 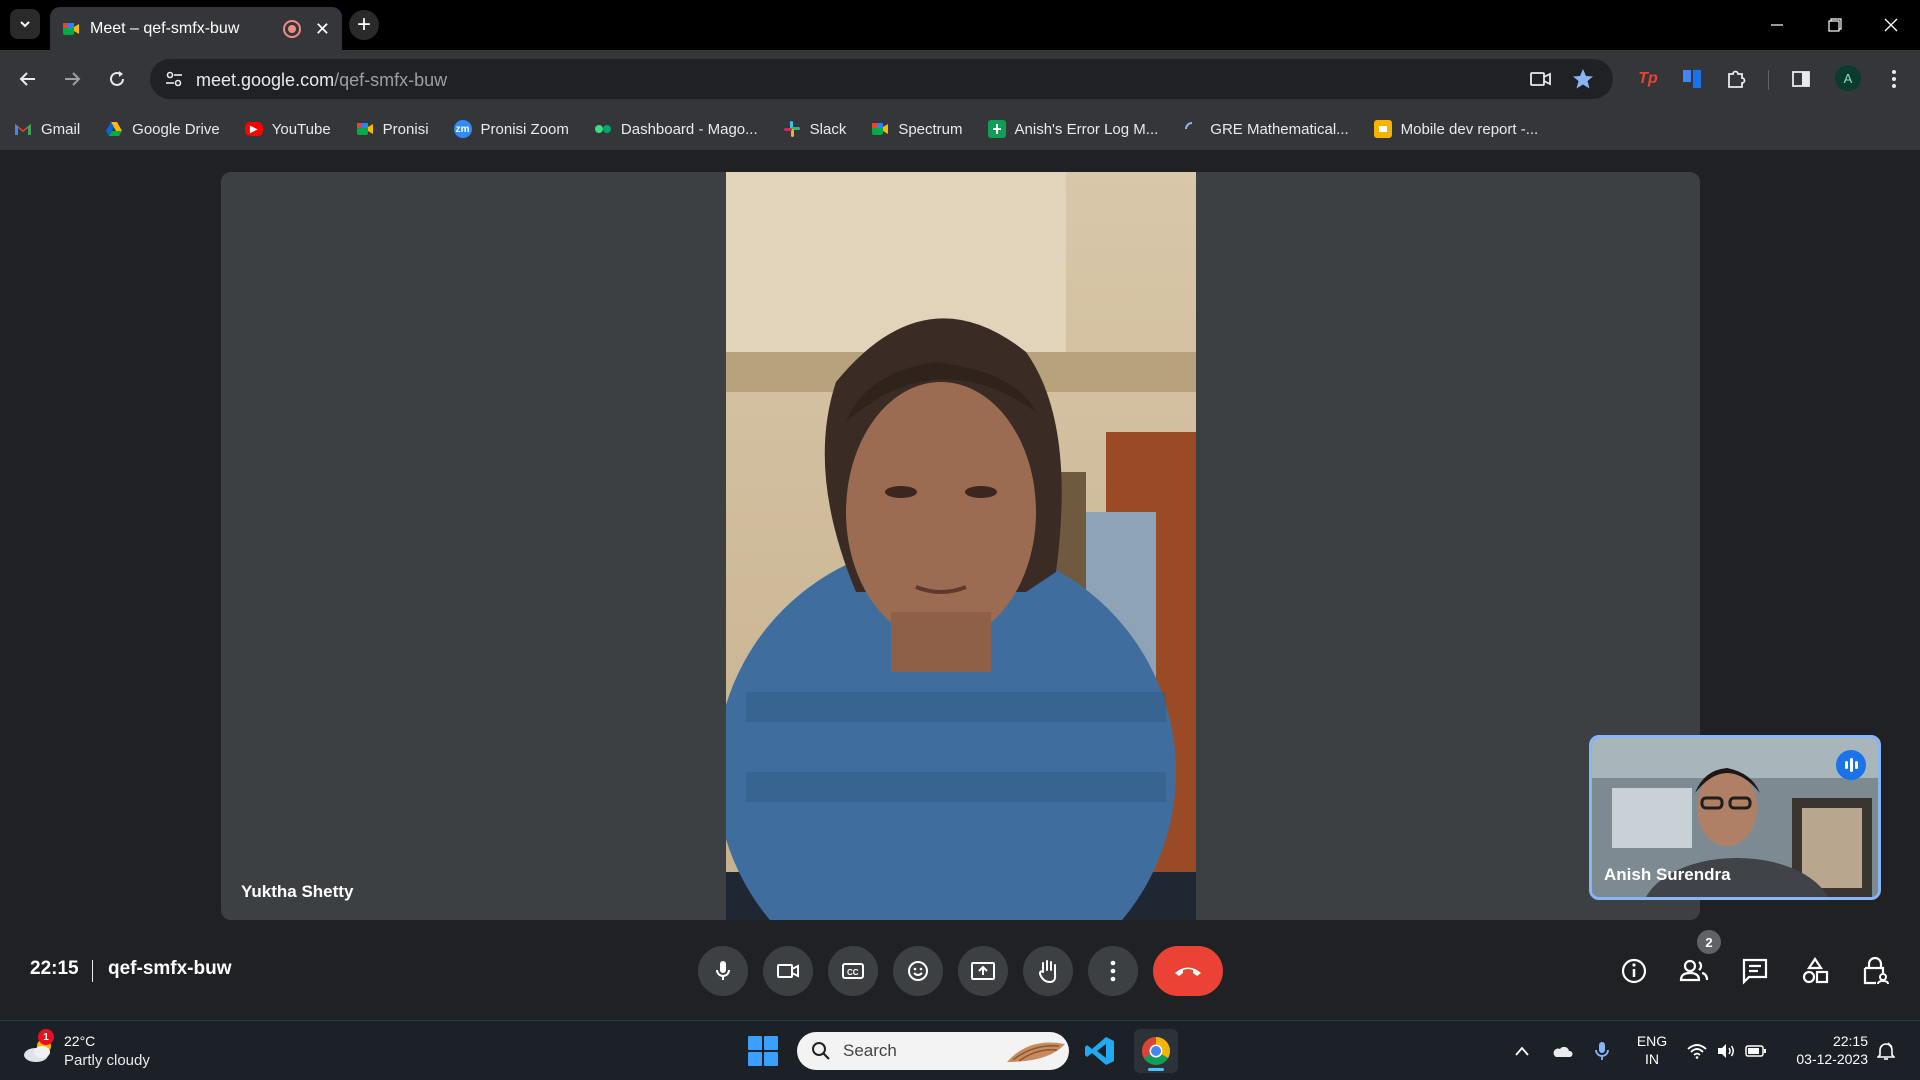 I want to click on raise-hand-icon, so click(x=1047, y=972).